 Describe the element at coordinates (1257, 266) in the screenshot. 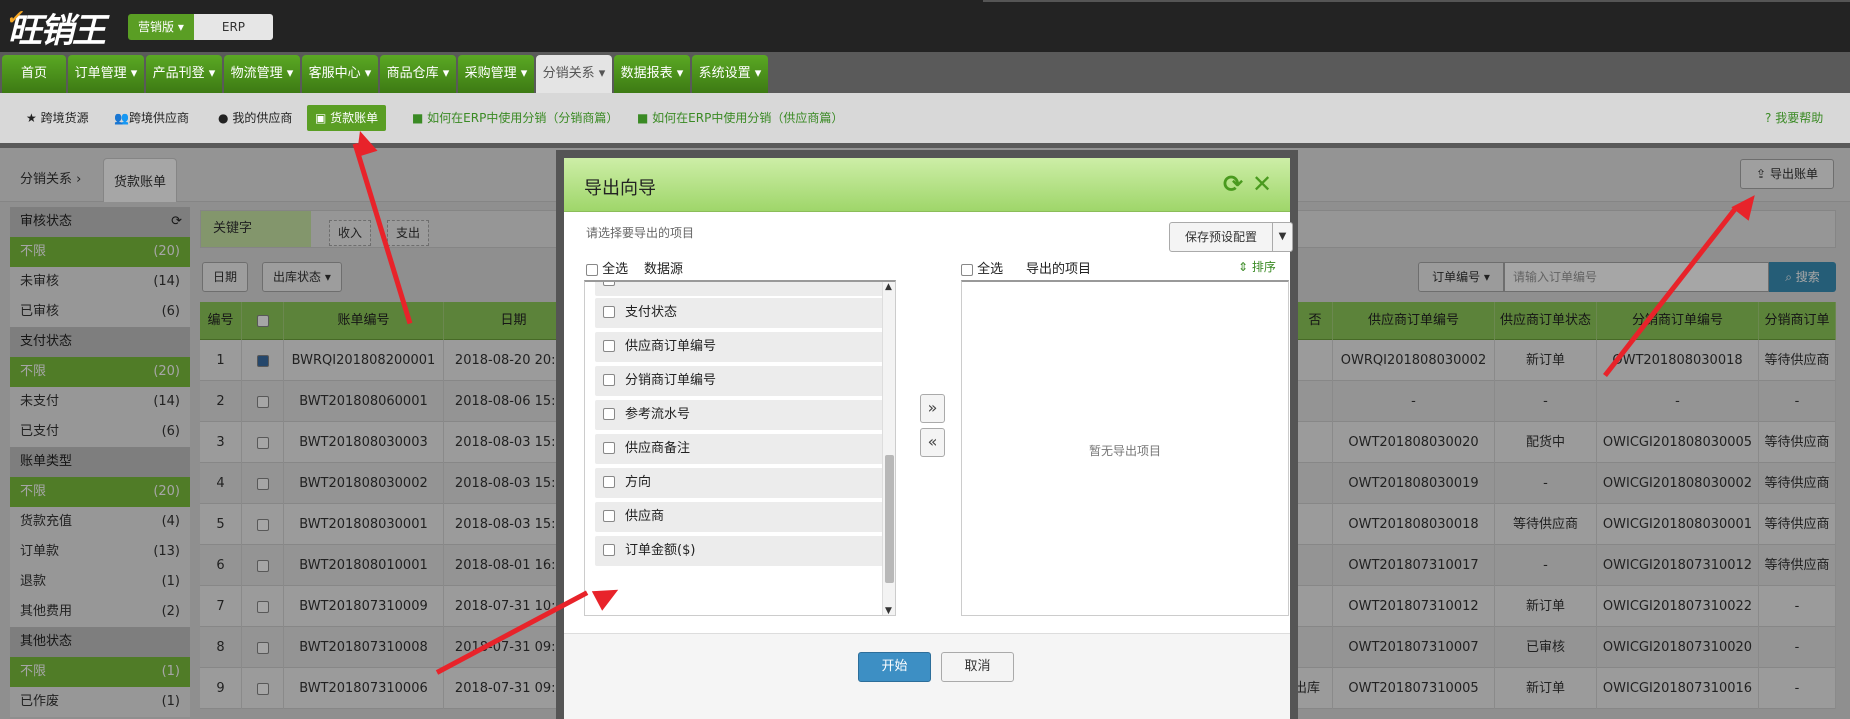

I see `sort-link: ⇕ 排序` at that location.